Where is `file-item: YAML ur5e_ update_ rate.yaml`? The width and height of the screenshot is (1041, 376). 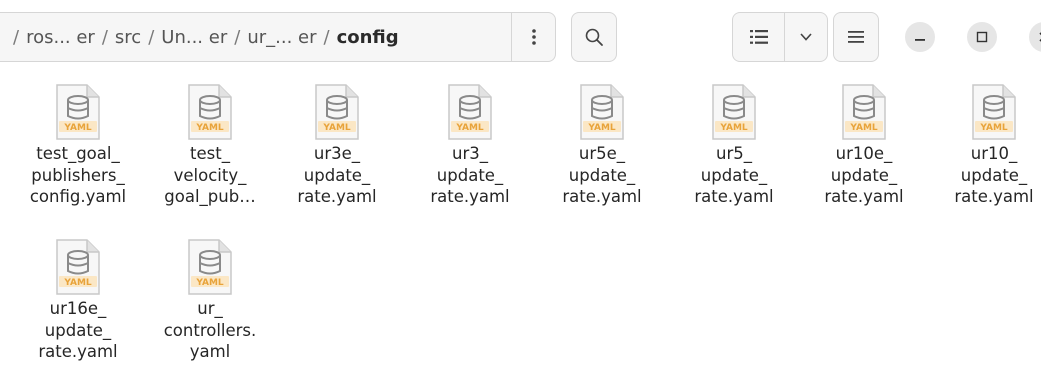
file-item: YAML ur5e_ update_ rate.yaml is located at coordinates (602, 145).